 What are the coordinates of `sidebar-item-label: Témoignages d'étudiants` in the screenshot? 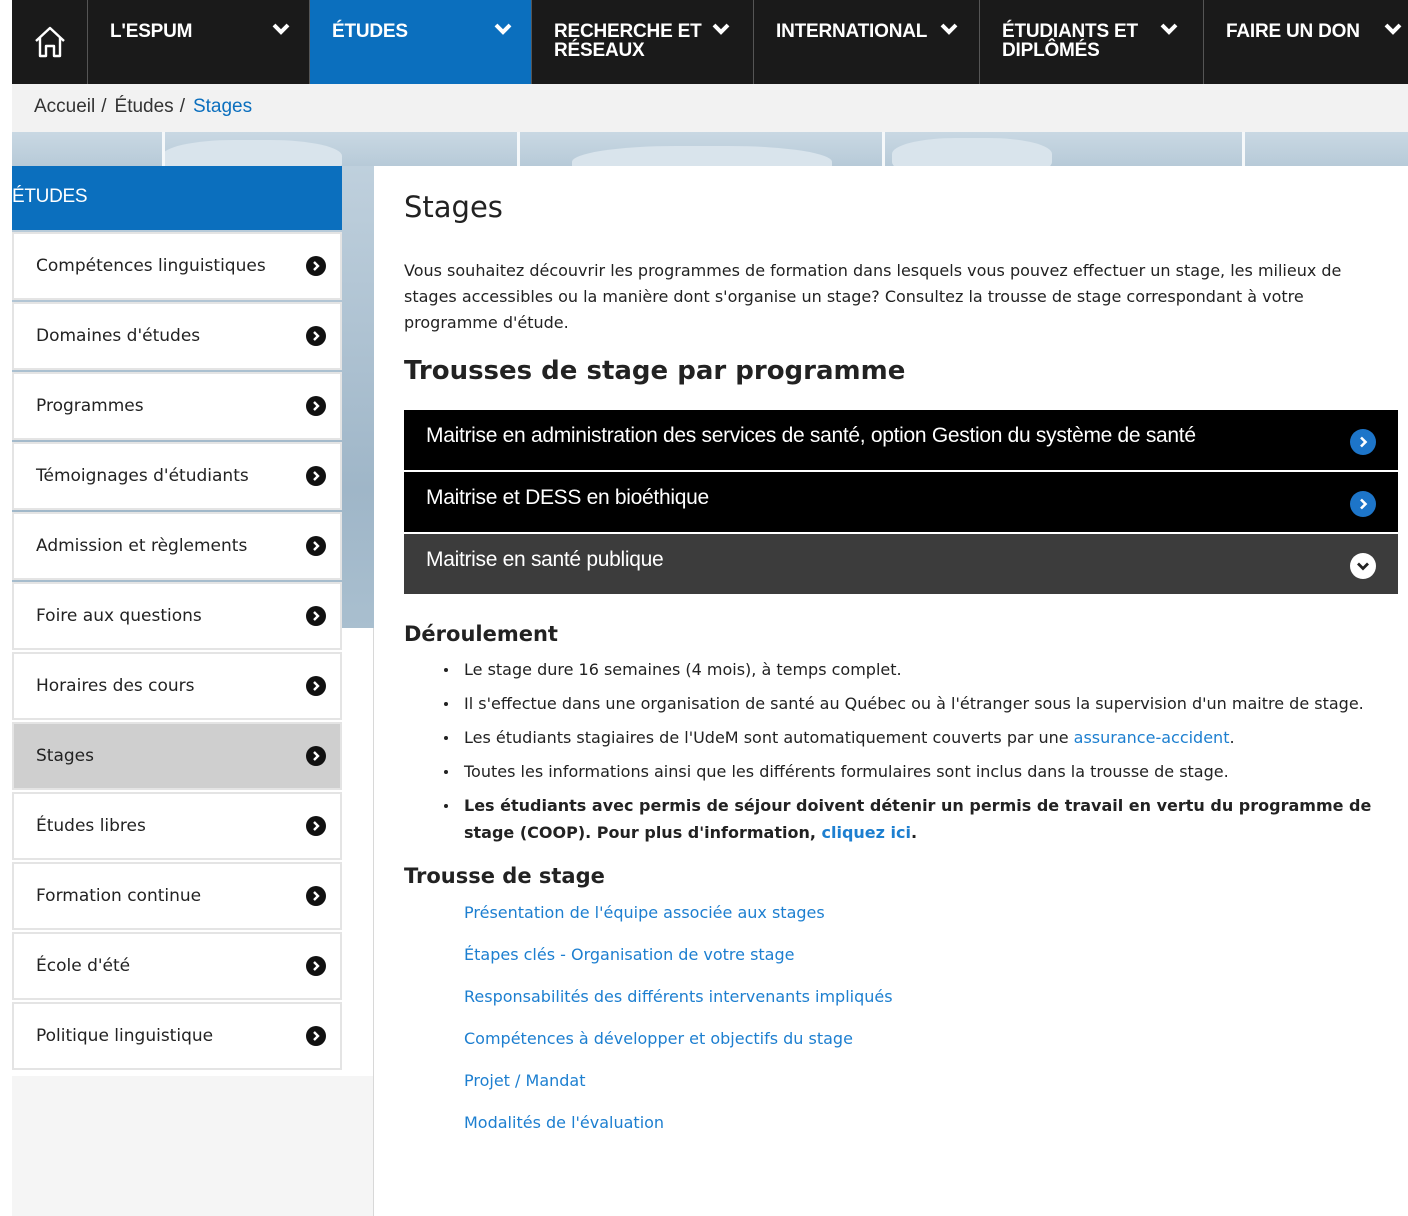 It's located at (142, 476).